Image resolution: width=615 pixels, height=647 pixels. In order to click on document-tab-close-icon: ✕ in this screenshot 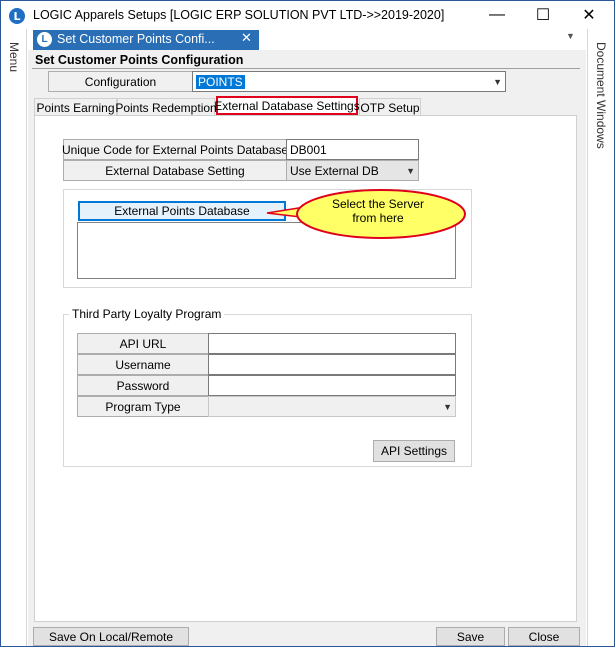, I will do `click(246, 38)`.